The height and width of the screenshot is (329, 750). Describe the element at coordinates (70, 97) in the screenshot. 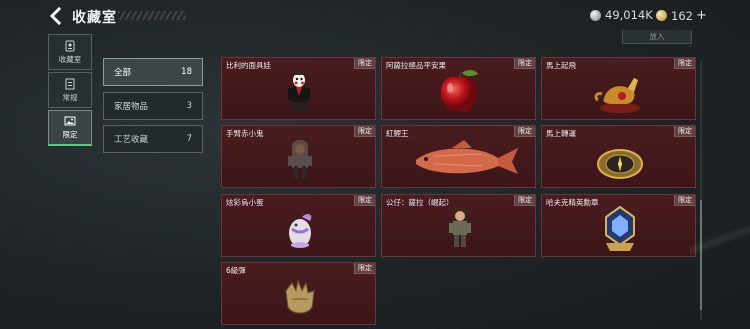

I see `tab-label: 常规` at that location.